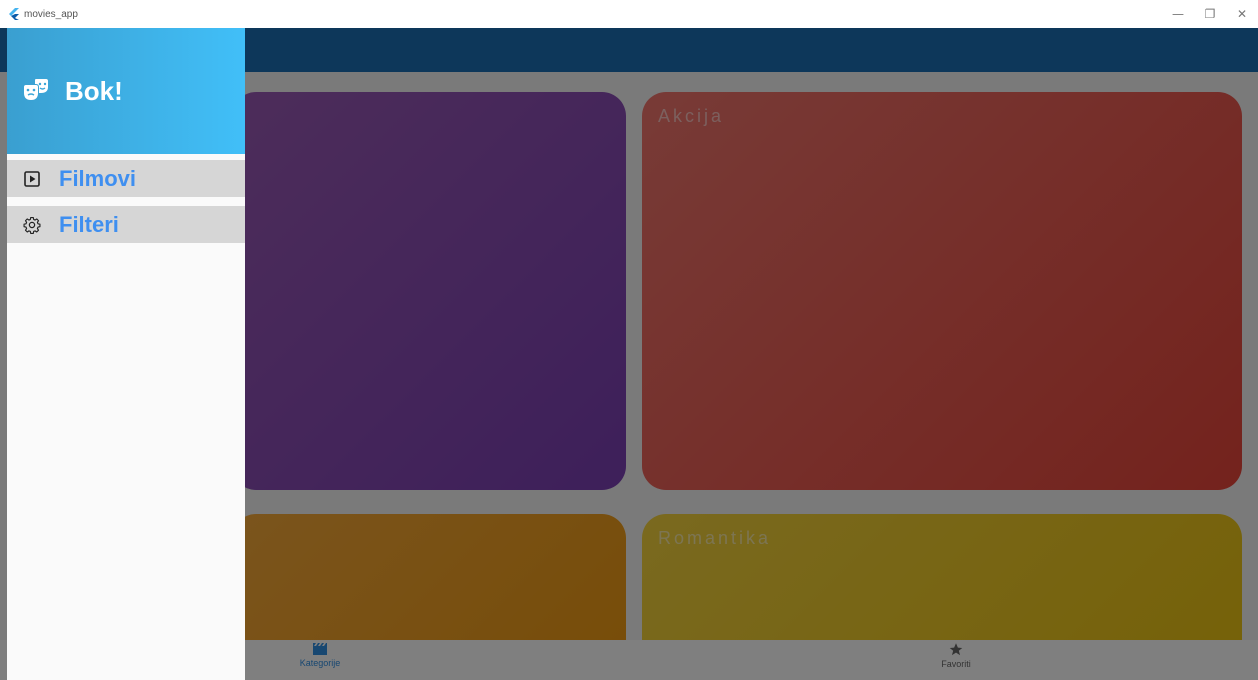  I want to click on close-button: ✕, so click(1242, 14).